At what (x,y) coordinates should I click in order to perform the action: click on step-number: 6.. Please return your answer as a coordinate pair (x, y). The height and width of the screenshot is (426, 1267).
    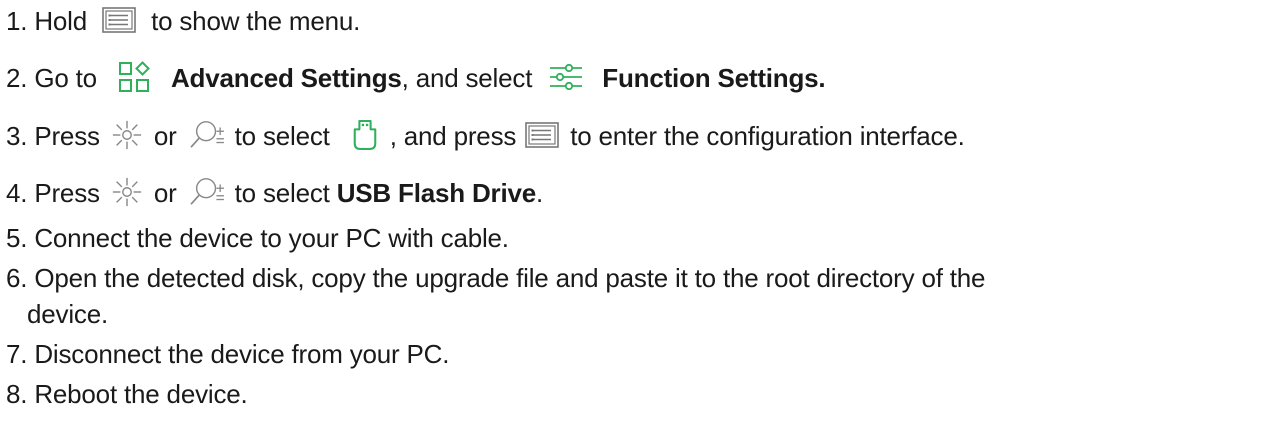
    Looking at the image, I should click on (17, 278).